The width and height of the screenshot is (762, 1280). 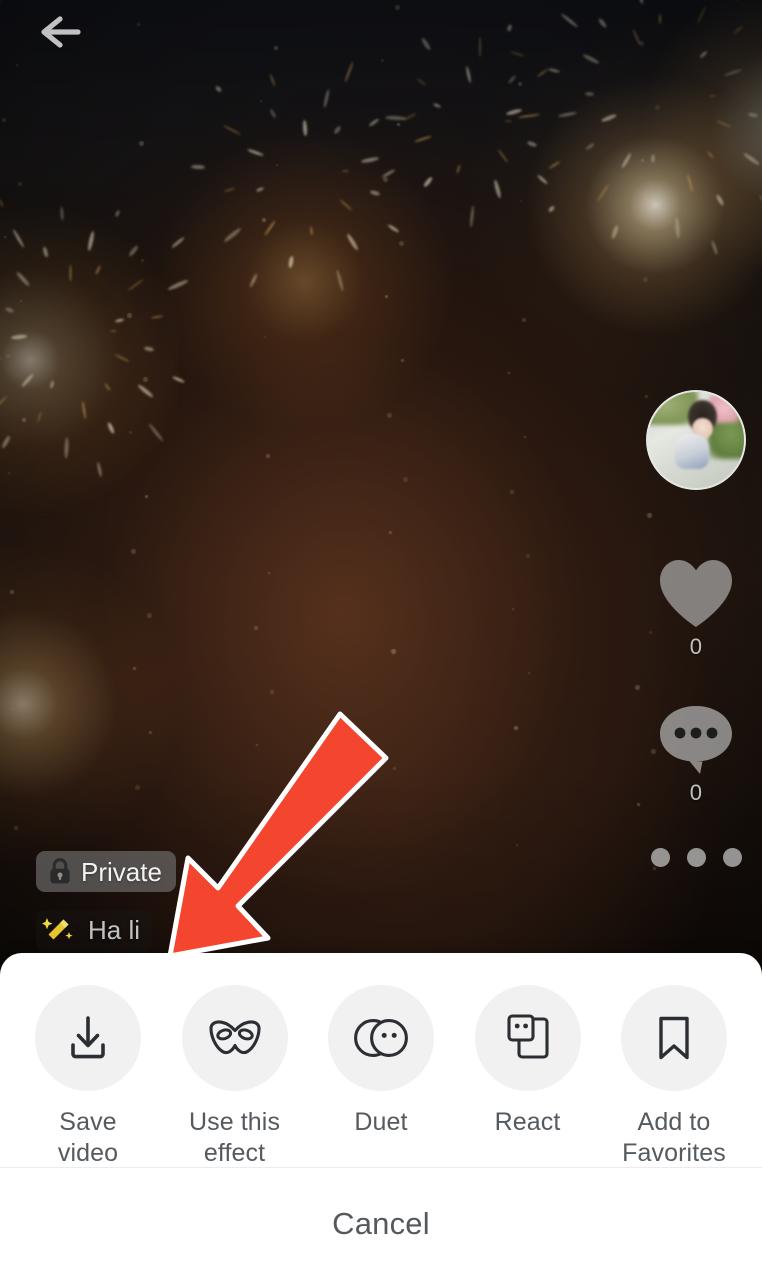 What do you see at coordinates (674, 1138) in the screenshot?
I see `action-add-to-favorites-label: Add to Favorites` at bounding box center [674, 1138].